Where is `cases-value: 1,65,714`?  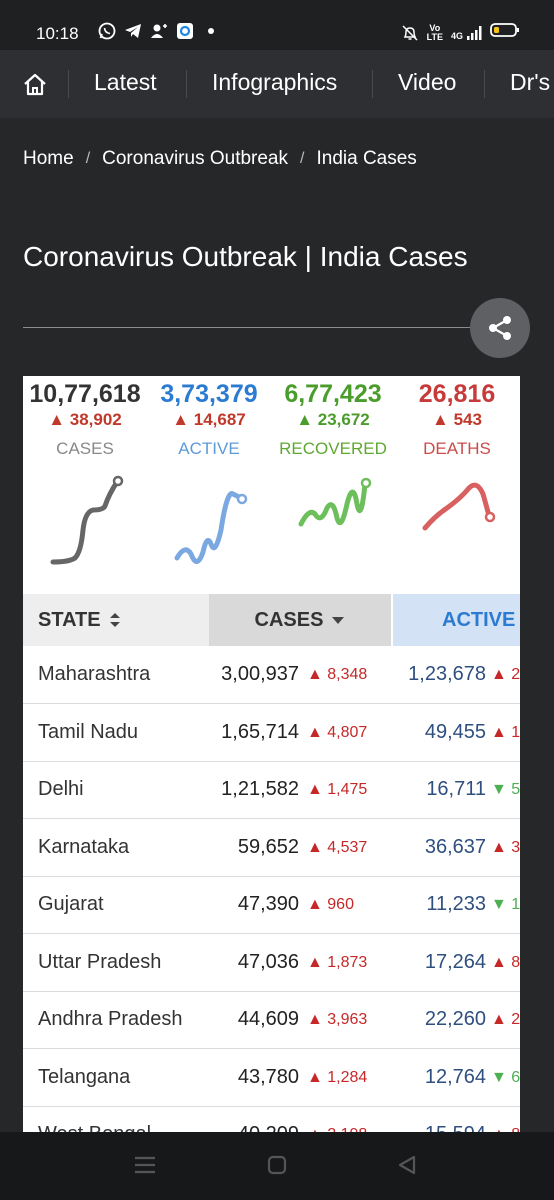 cases-value: 1,65,714 is located at coordinates (260, 731).